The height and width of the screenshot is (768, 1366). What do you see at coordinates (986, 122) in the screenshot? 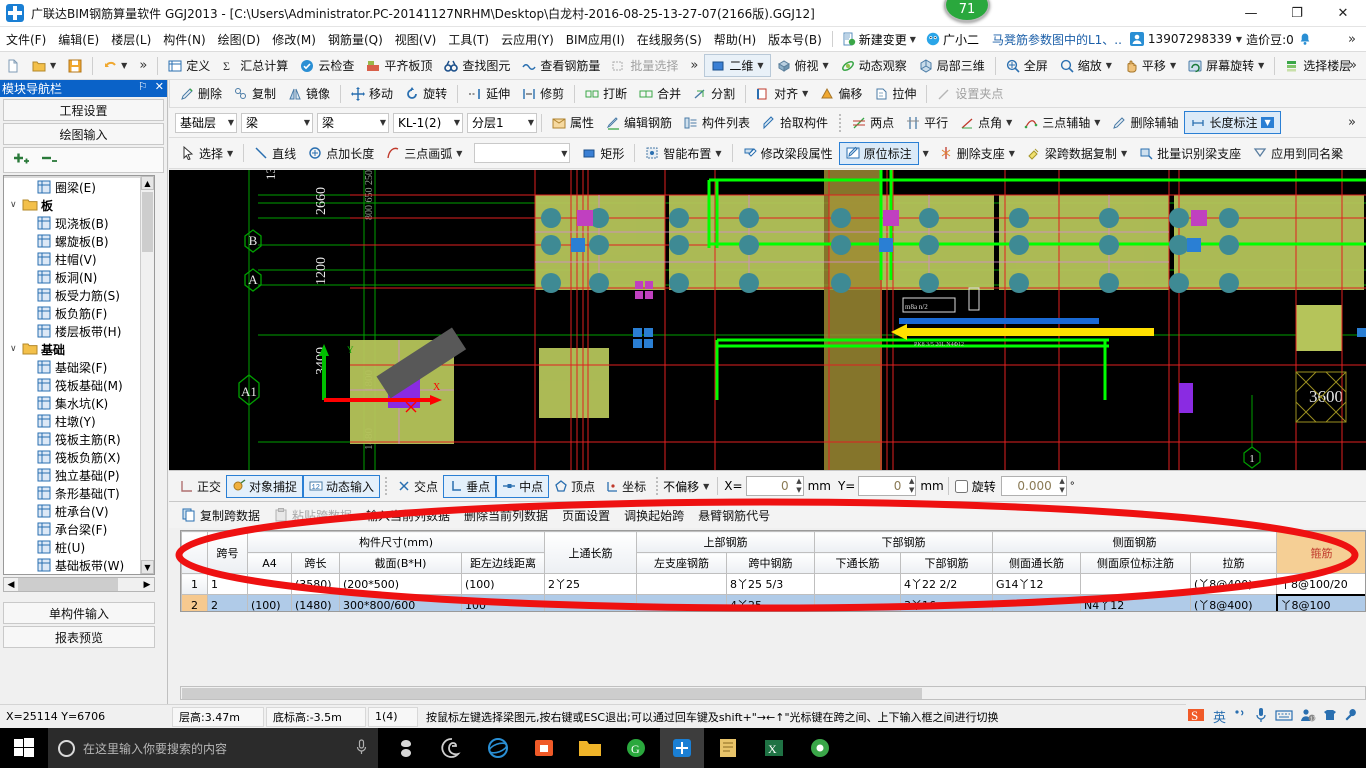
I see `point-angle-button: 点角 ▼` at bounding box center [986, 122].